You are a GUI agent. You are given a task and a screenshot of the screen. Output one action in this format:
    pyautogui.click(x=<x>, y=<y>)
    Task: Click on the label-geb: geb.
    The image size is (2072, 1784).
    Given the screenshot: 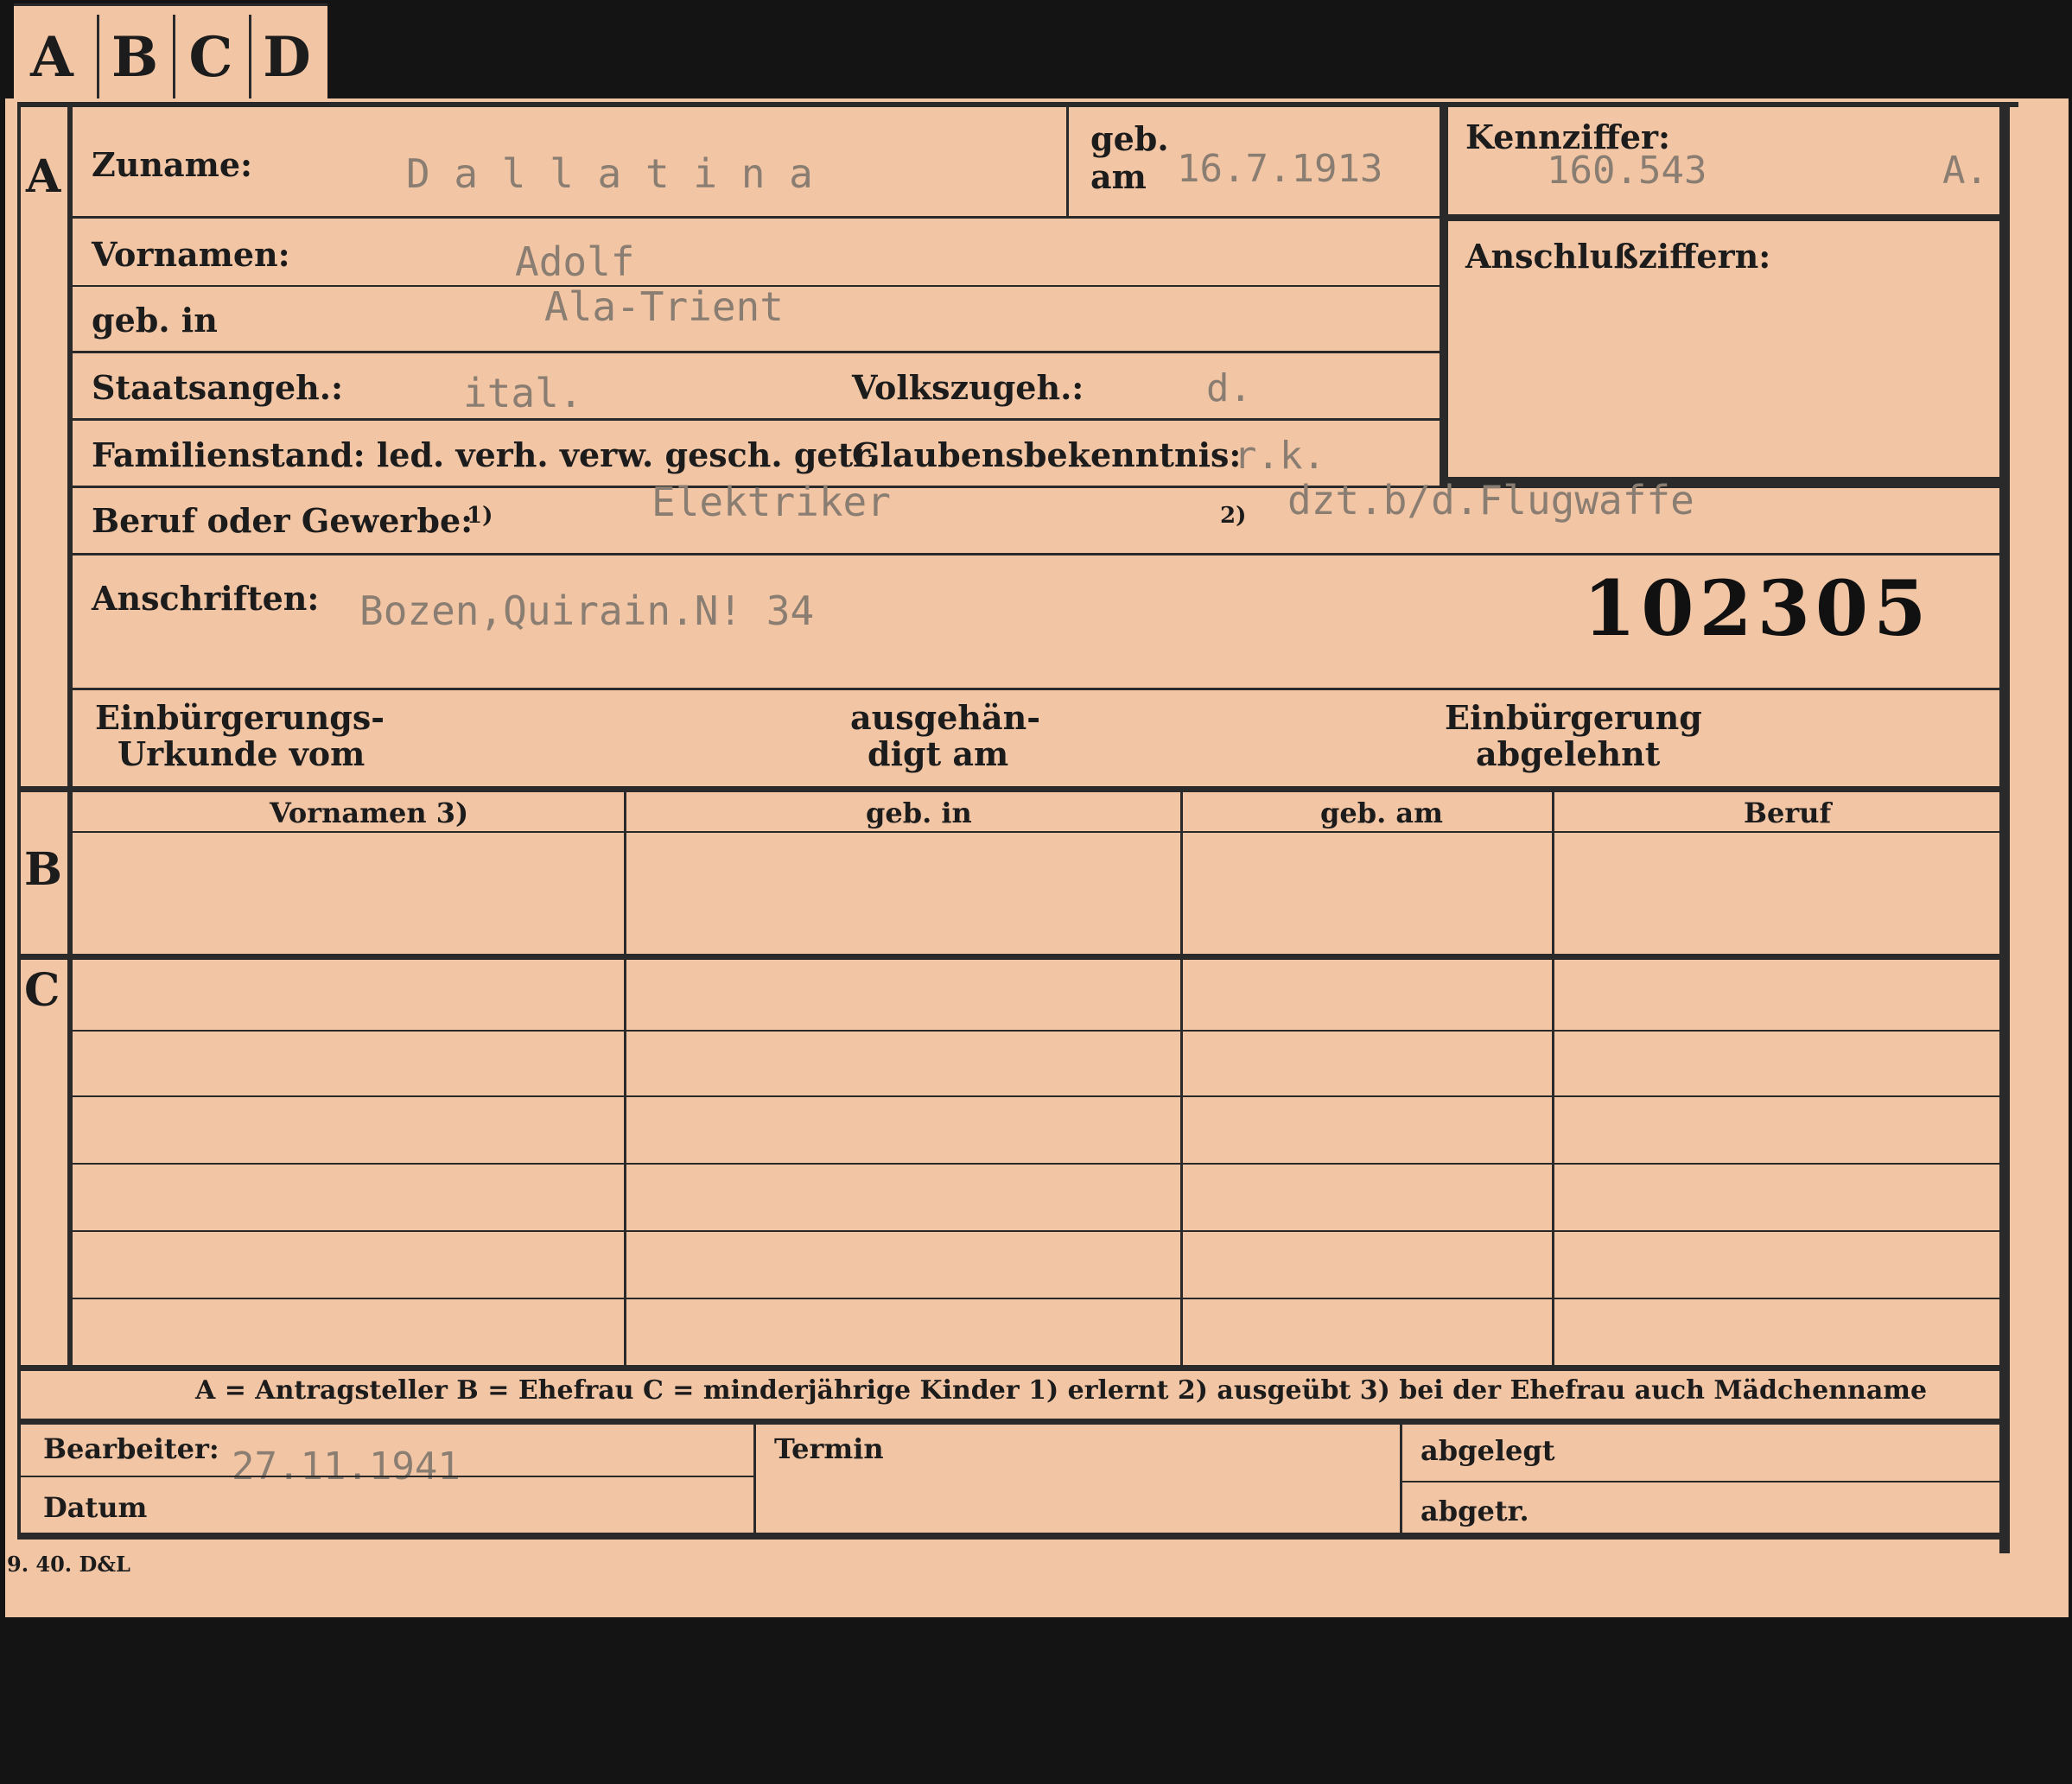 What is the action you would take?
    pyautogui.click(x=1129, y=138)
    